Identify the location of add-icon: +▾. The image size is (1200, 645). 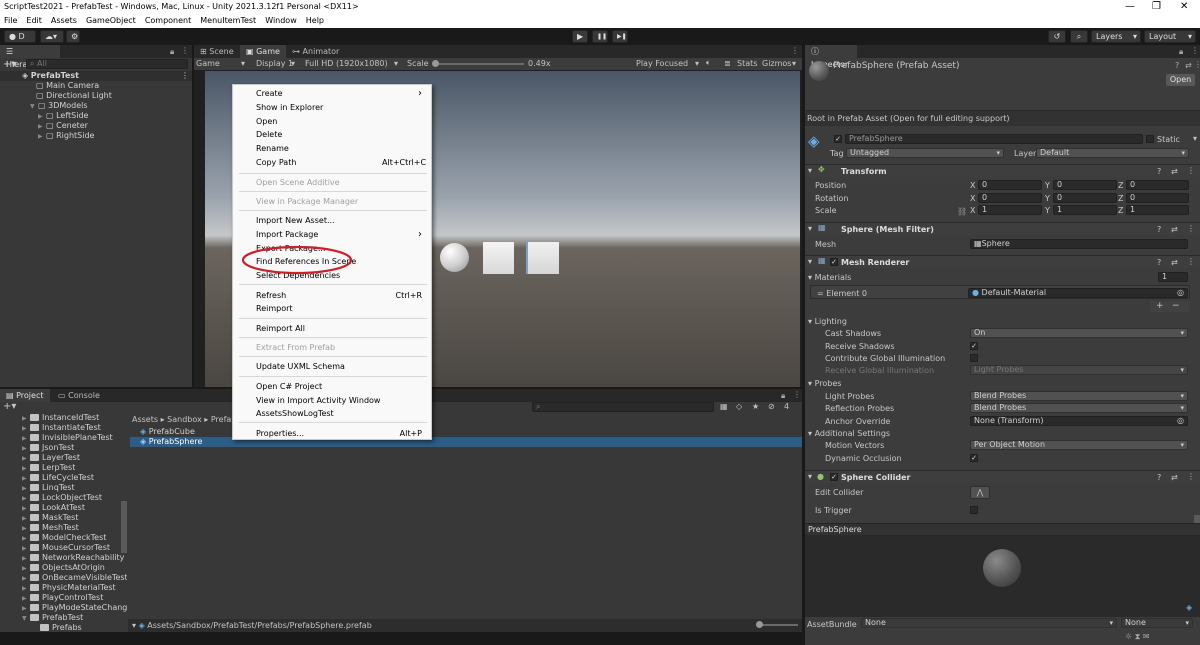
(9, 64).